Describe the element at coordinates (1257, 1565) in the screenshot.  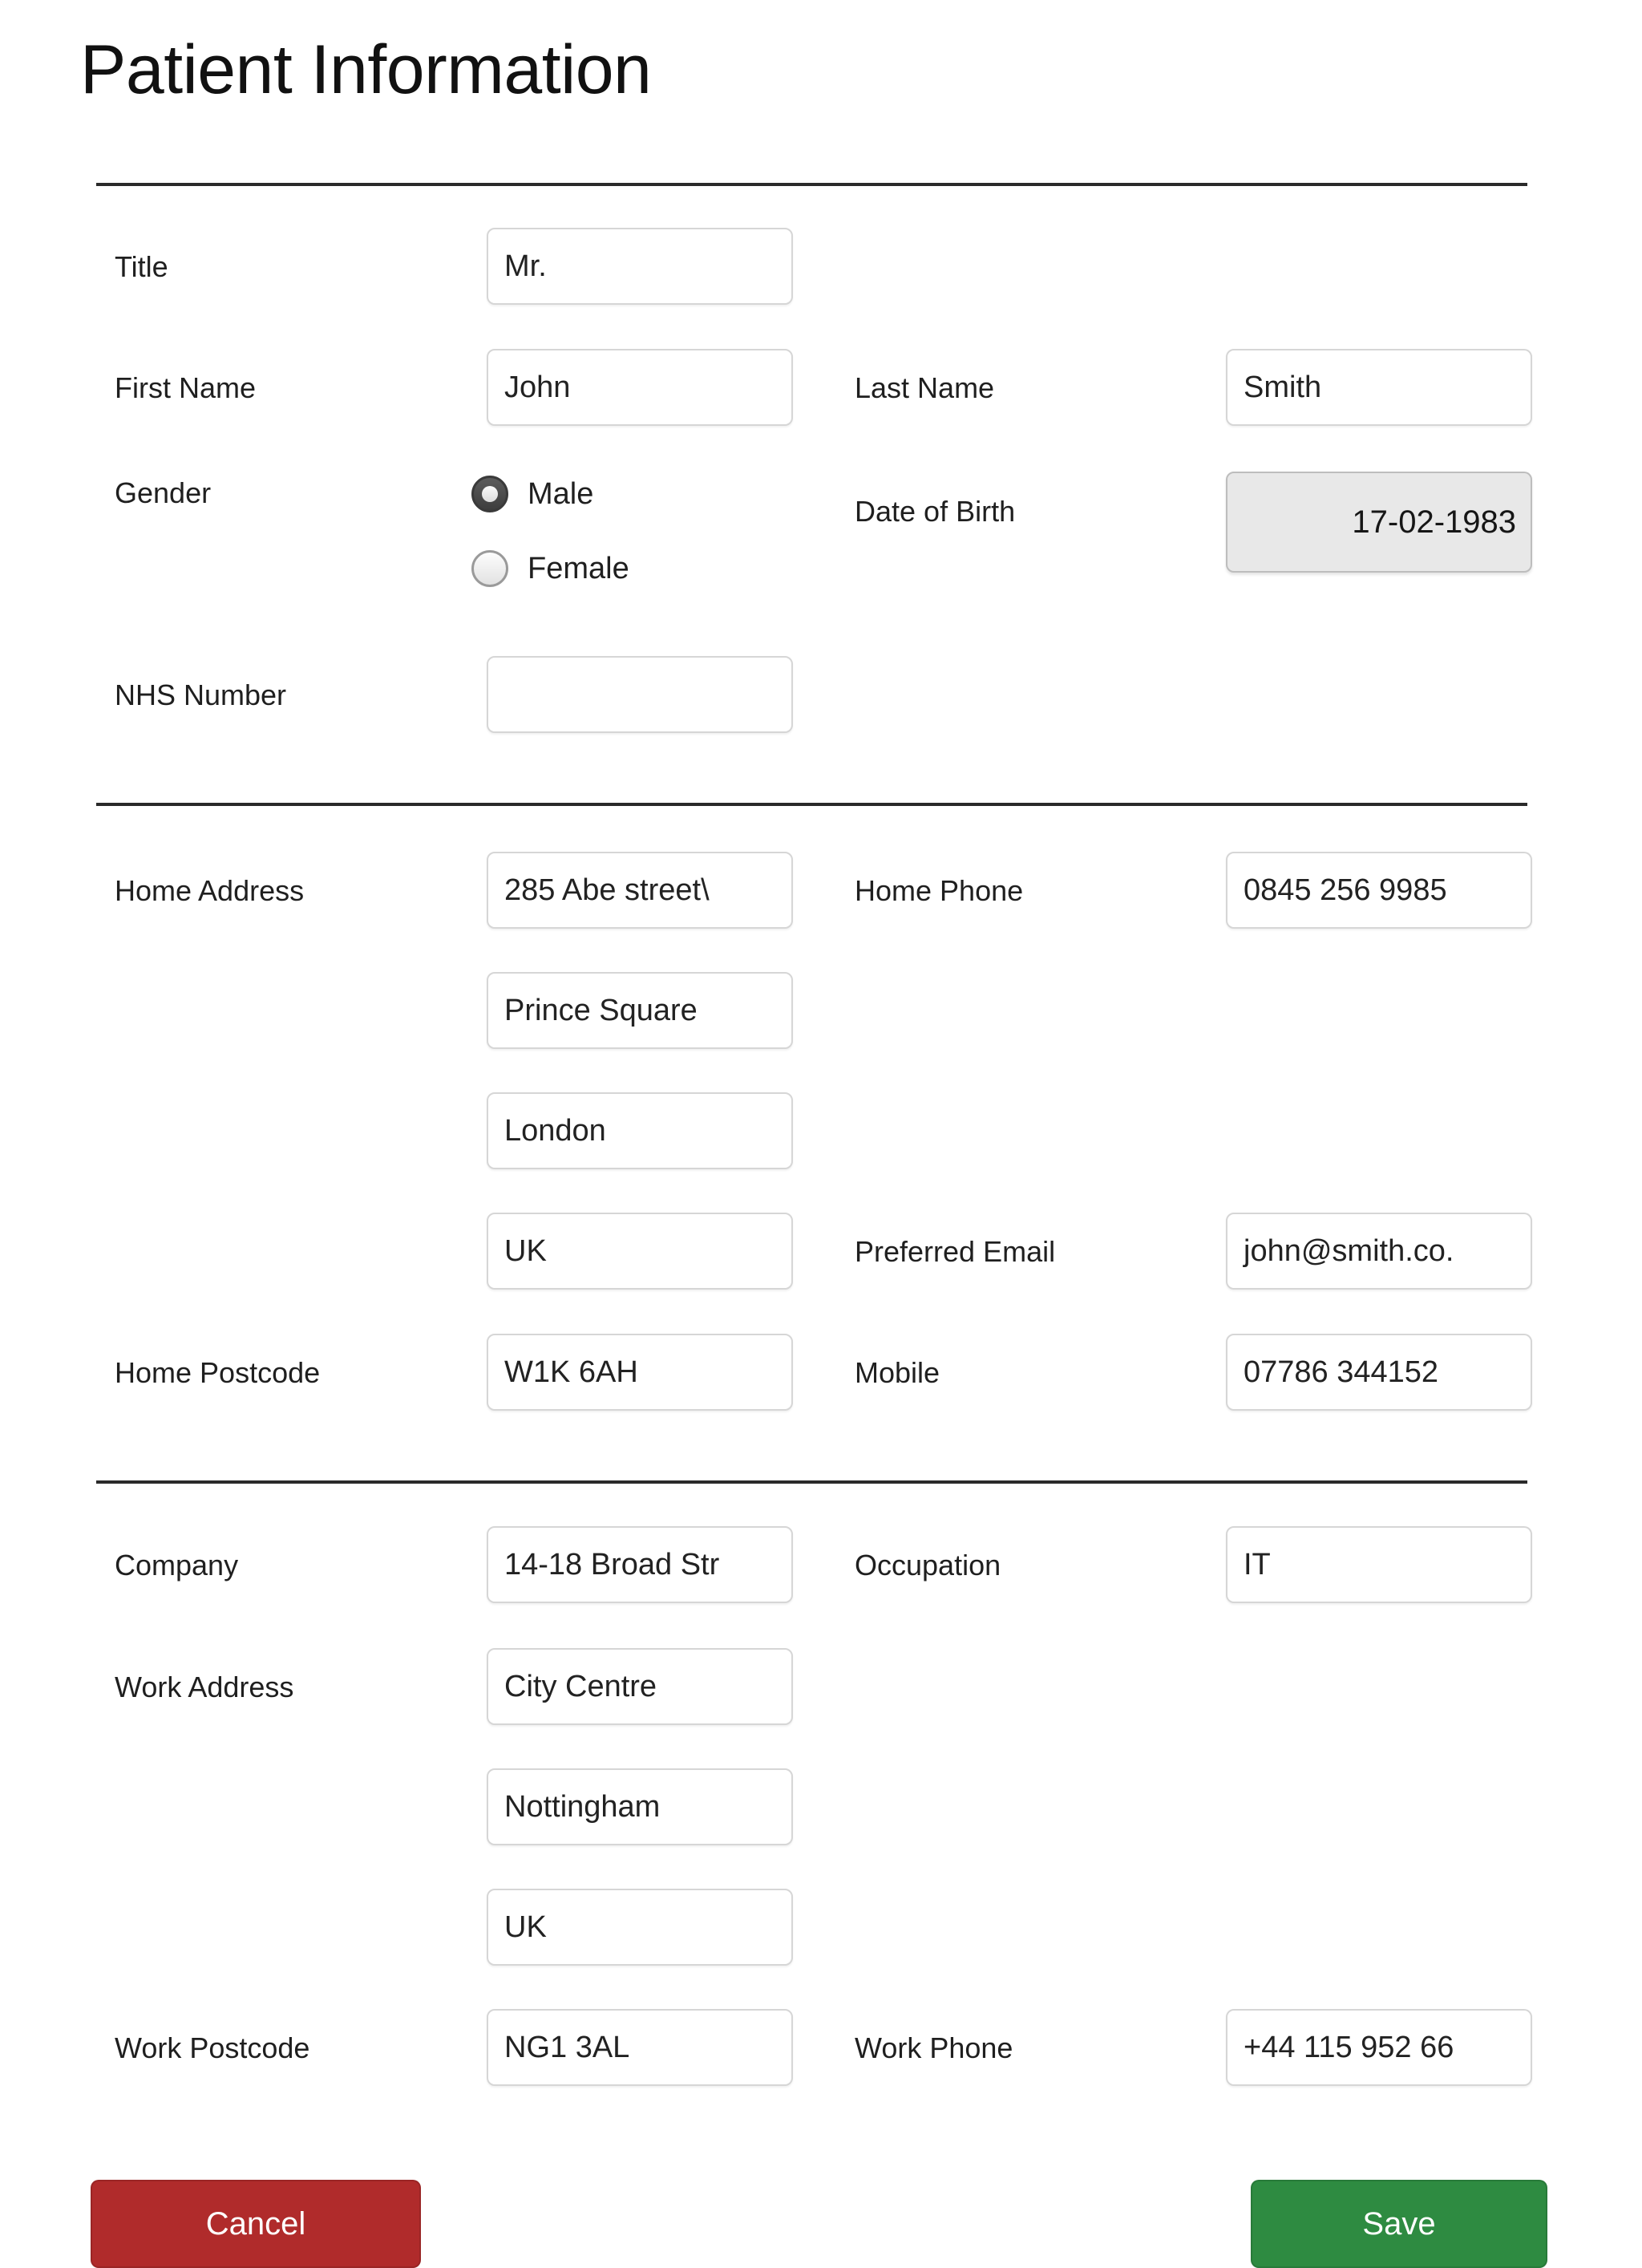
I see `occupation-value: IT` at that location.